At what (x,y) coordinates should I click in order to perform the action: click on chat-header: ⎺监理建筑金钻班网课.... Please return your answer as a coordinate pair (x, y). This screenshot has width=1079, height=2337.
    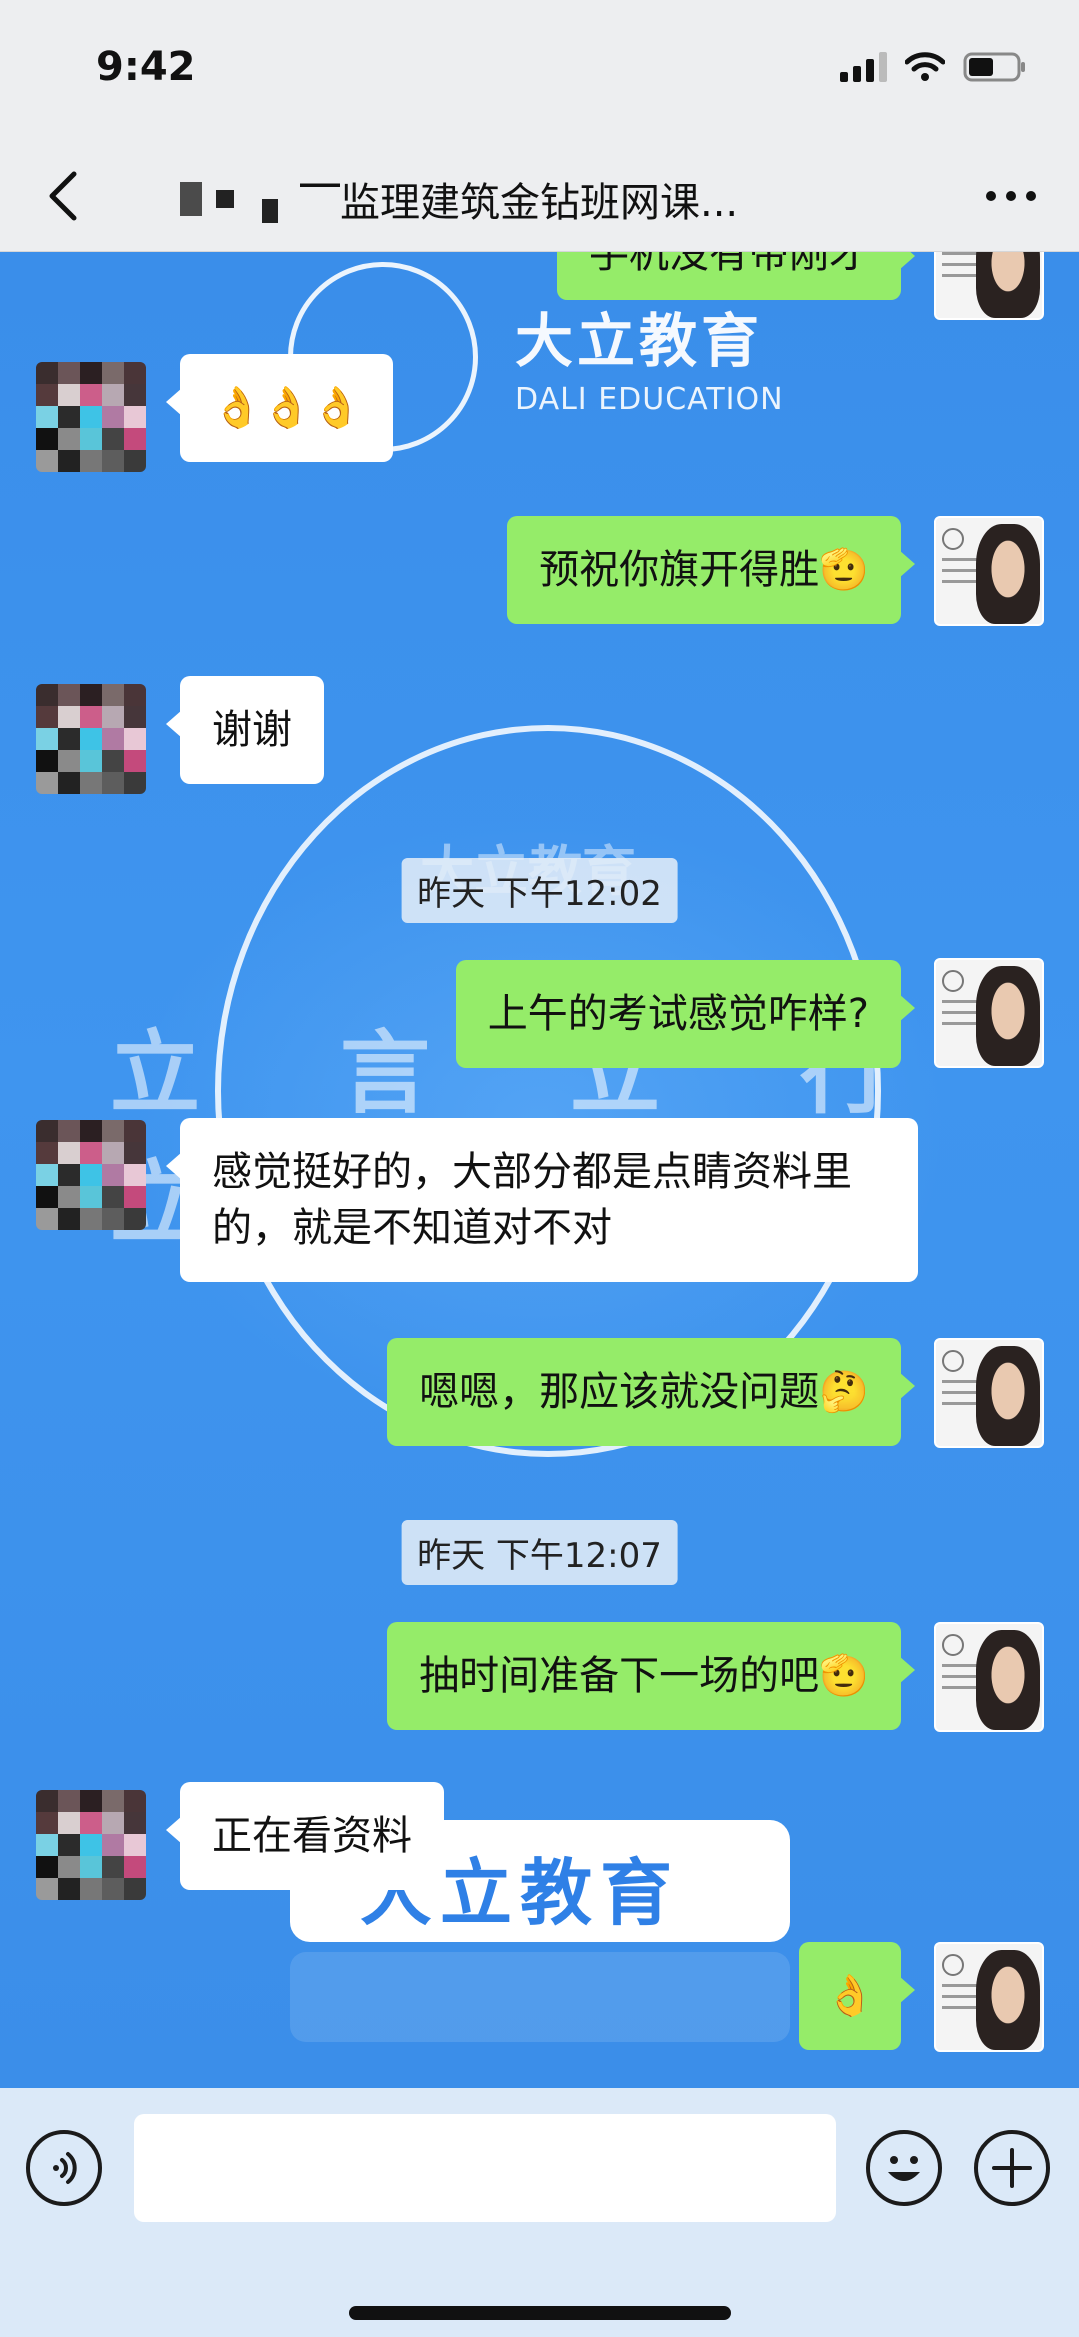
    Looking at the image, I should click on (539, 196).